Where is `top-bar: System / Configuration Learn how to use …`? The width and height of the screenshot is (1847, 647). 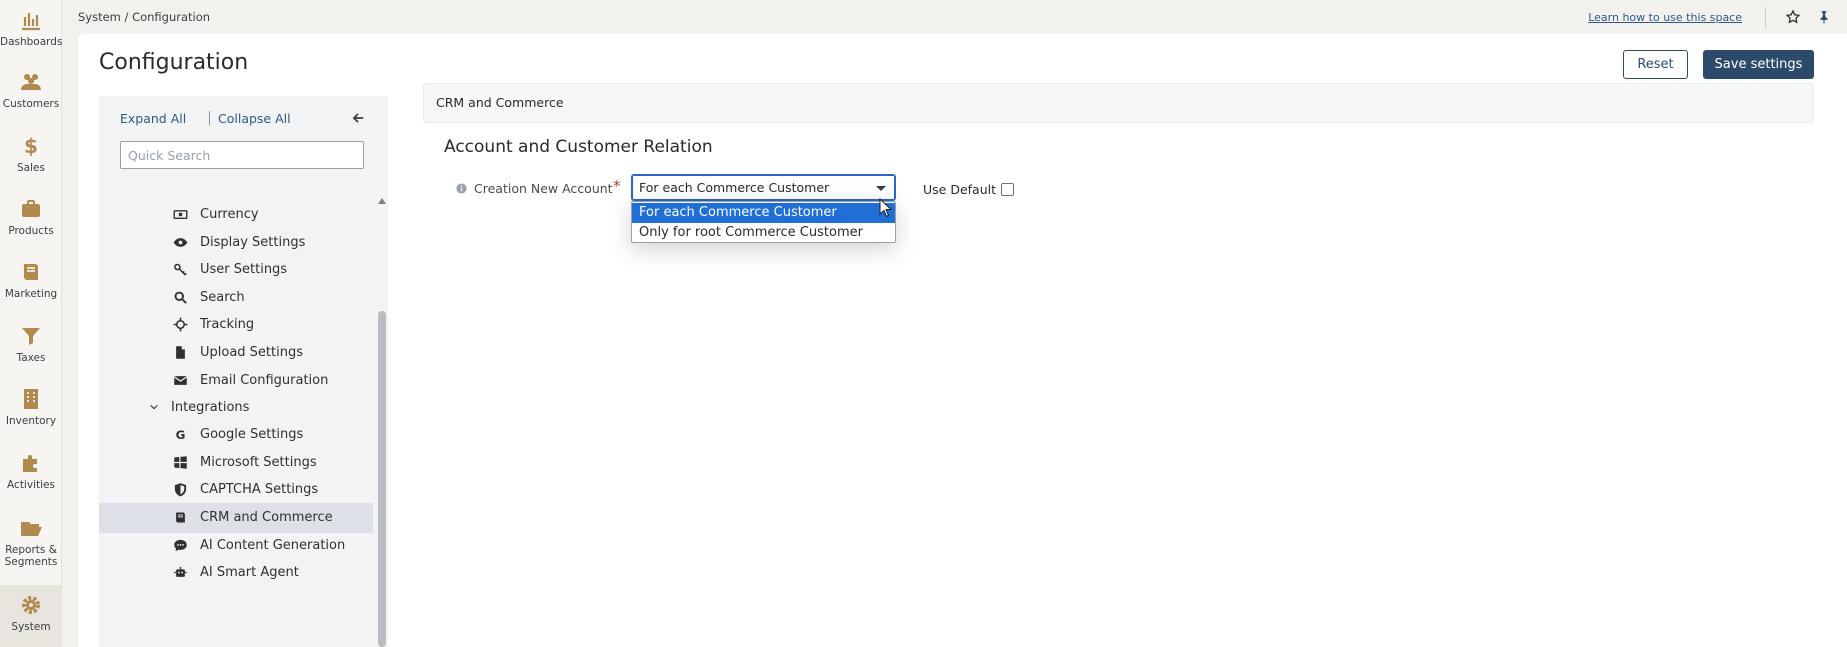 top-bar: System / Configuration Learn how to use … is located at coordinates (954, 17).